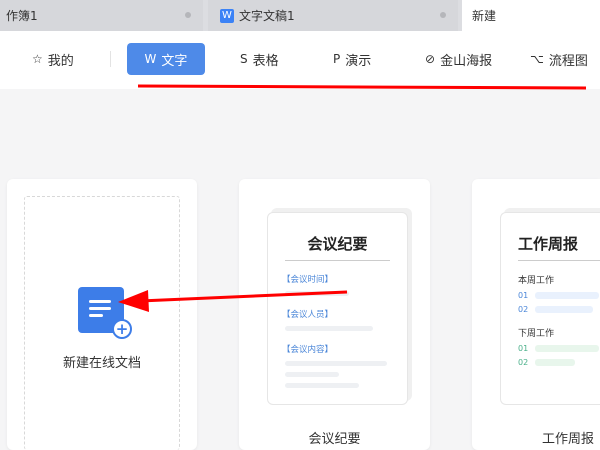 The height and width of the screenshot is (450, 600). Describe the element at coordinates (60, 61) in the screenshot. I see `nav-label: 我的` at that location.